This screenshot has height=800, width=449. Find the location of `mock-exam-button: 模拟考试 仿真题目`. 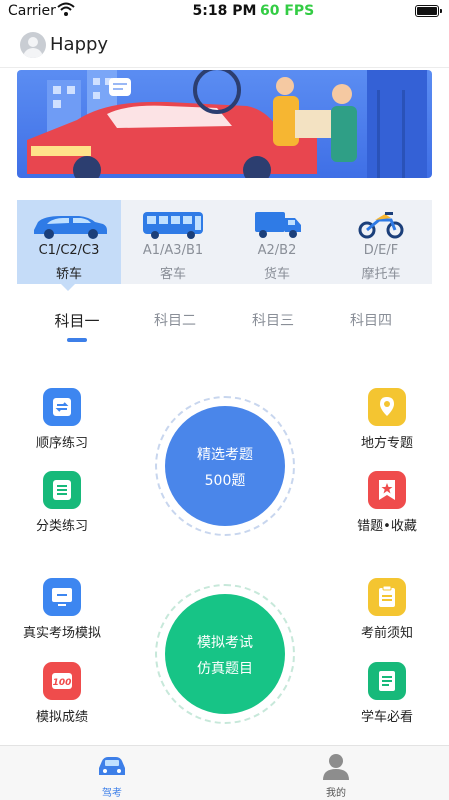

mock-exam-button: 模拟考试 仿真题目 is located at coordinates (225, 654).